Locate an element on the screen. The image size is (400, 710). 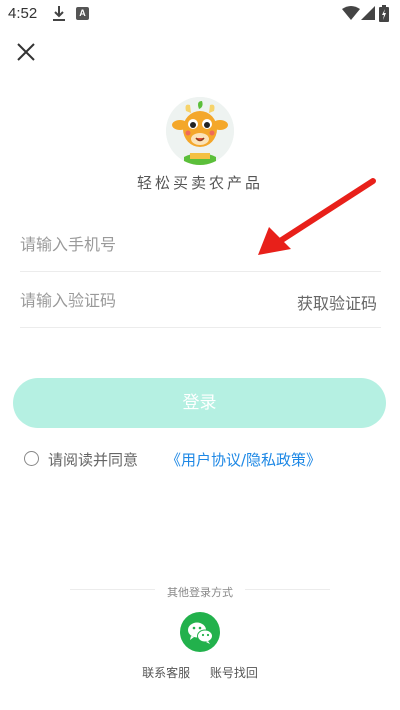
other-login-label: 其他登录方式 is located at coordinates (200, 592).